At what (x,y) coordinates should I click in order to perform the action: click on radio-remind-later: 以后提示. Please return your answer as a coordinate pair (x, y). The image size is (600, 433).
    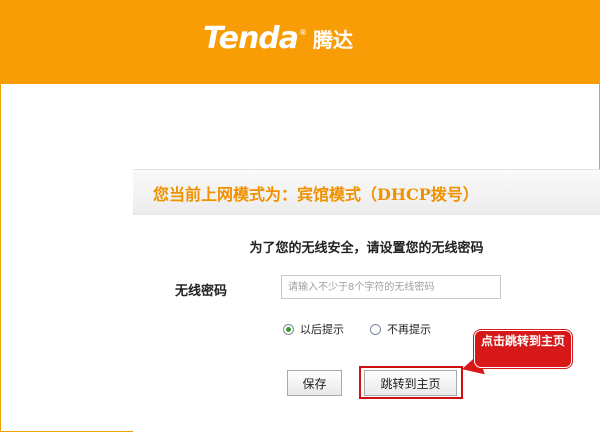
    Looking at the image, I should click on (313, 329).